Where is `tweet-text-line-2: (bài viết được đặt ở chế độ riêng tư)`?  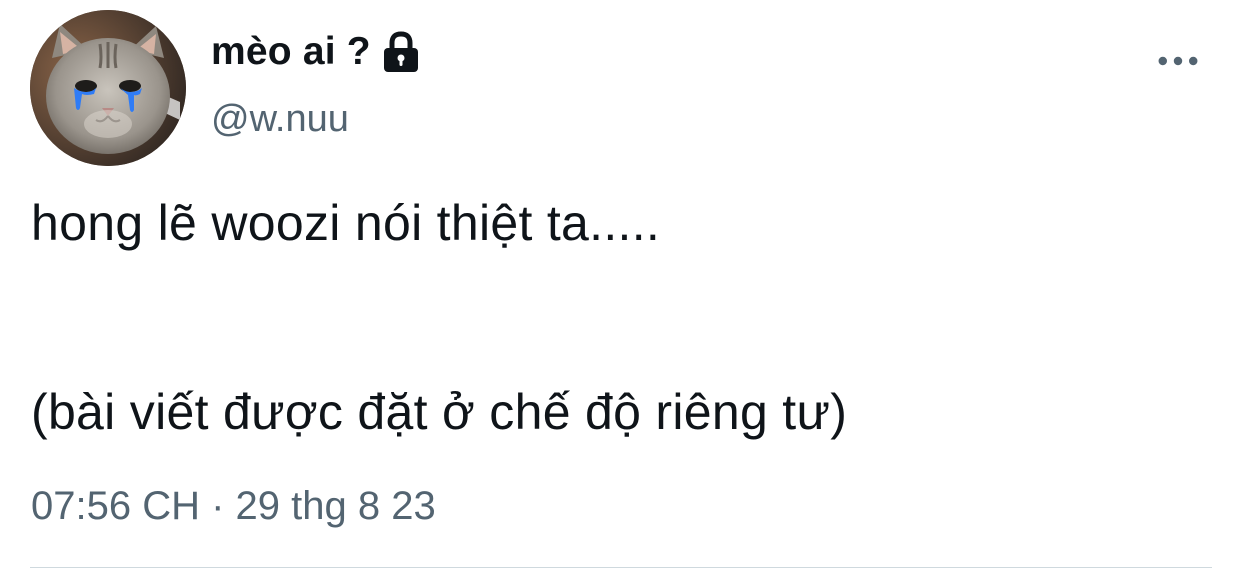
tweet-text-line-2: (bài viết được đặt ở chế độ riêng tư) is located at coordinates (439, 412).